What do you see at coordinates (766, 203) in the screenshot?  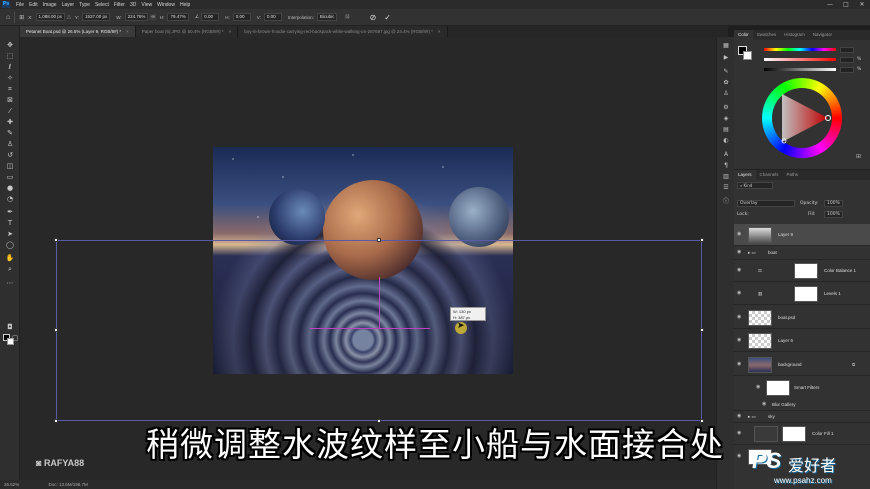 I see `blend-mode-select: Overlay` at bounding box center [766, 203].